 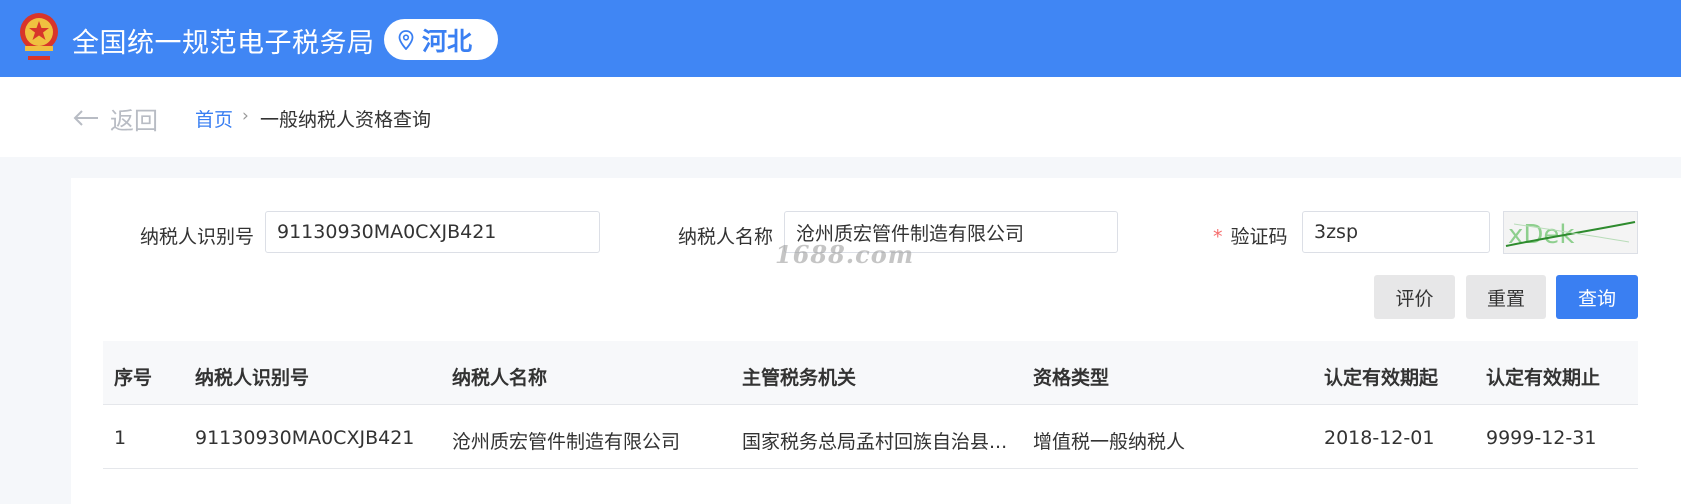 I want to click on captcha-label-text: 验证码, so click(x=1259, y=237).